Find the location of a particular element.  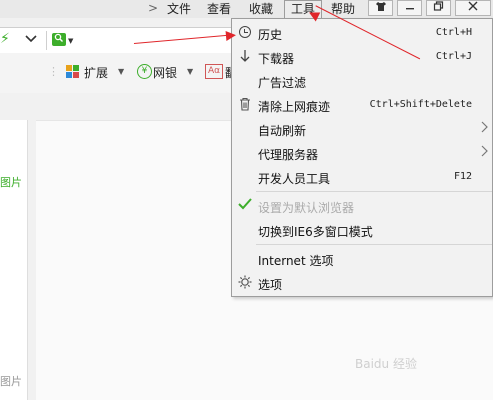

clock-icon is located at coordinates (245, 33).